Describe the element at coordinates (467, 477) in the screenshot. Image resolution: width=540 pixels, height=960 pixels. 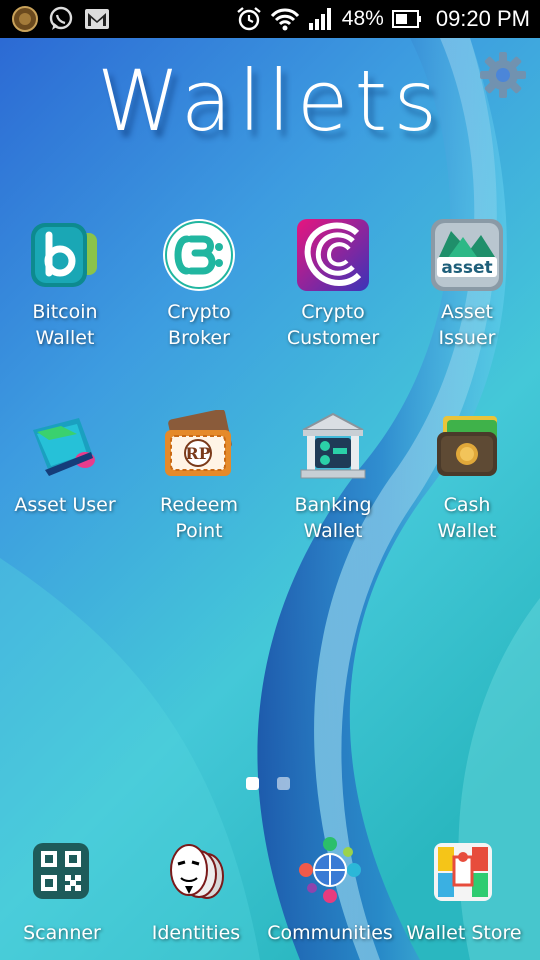
I see `app-cash-wallet: Cash Wallet` at that location.